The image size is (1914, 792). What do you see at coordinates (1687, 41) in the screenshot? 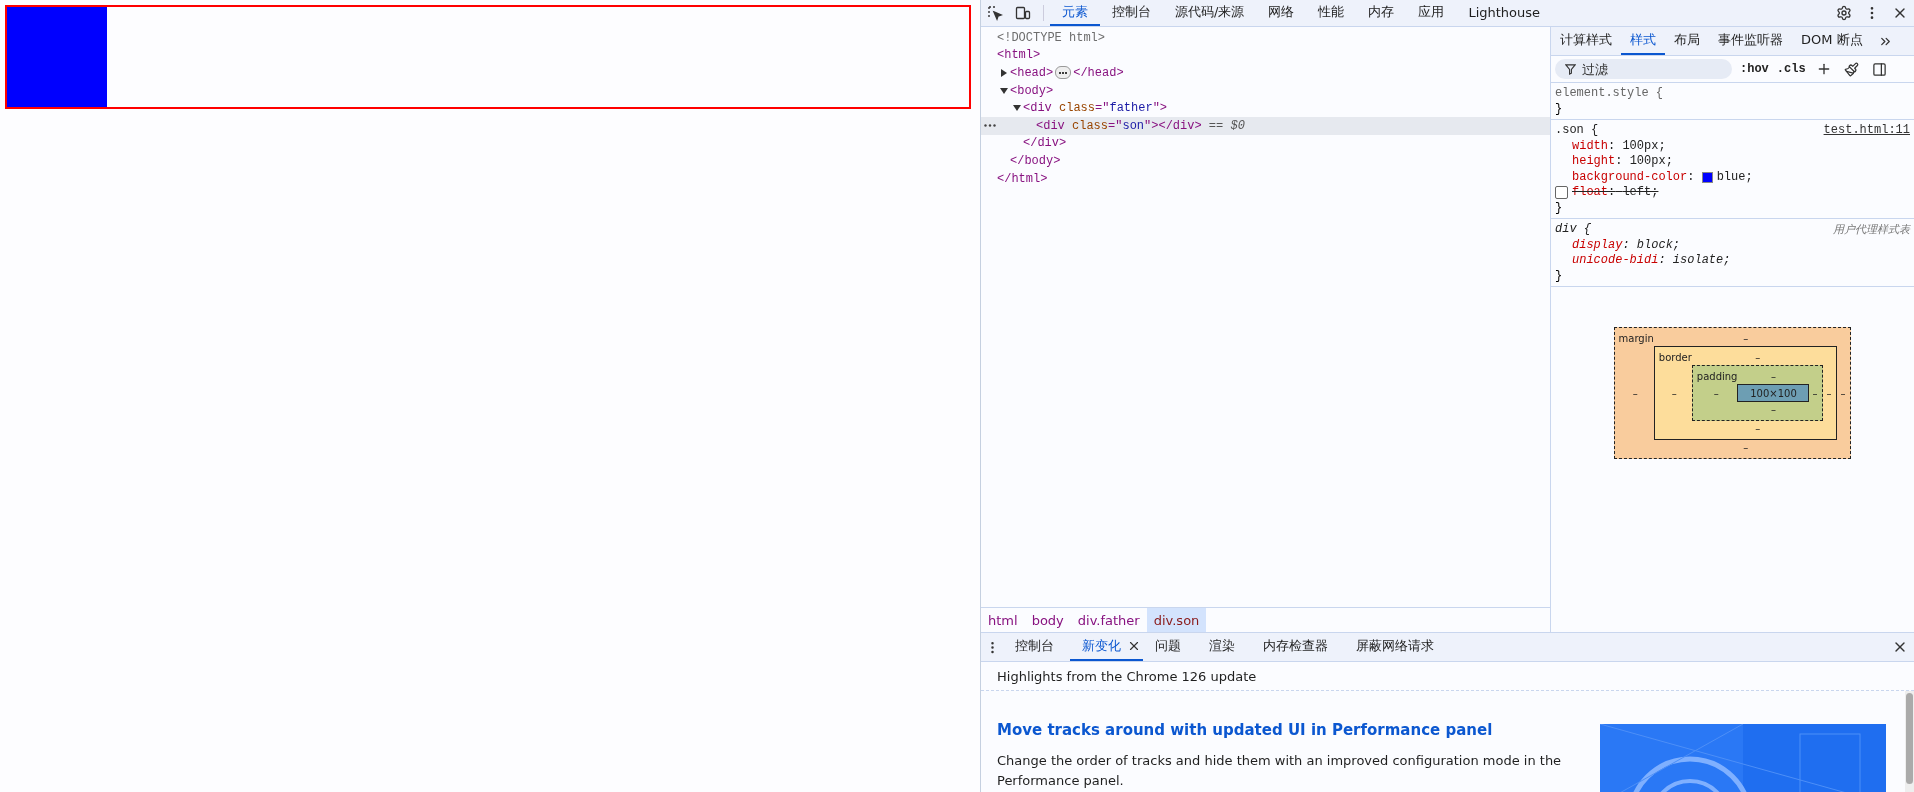
I see `sidebar-tab: 布局` at bounding box center [1687, 41].